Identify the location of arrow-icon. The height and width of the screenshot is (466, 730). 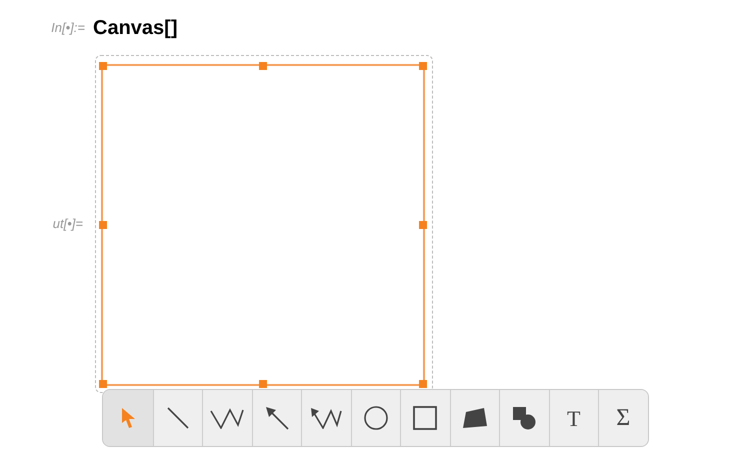
(276, 418).